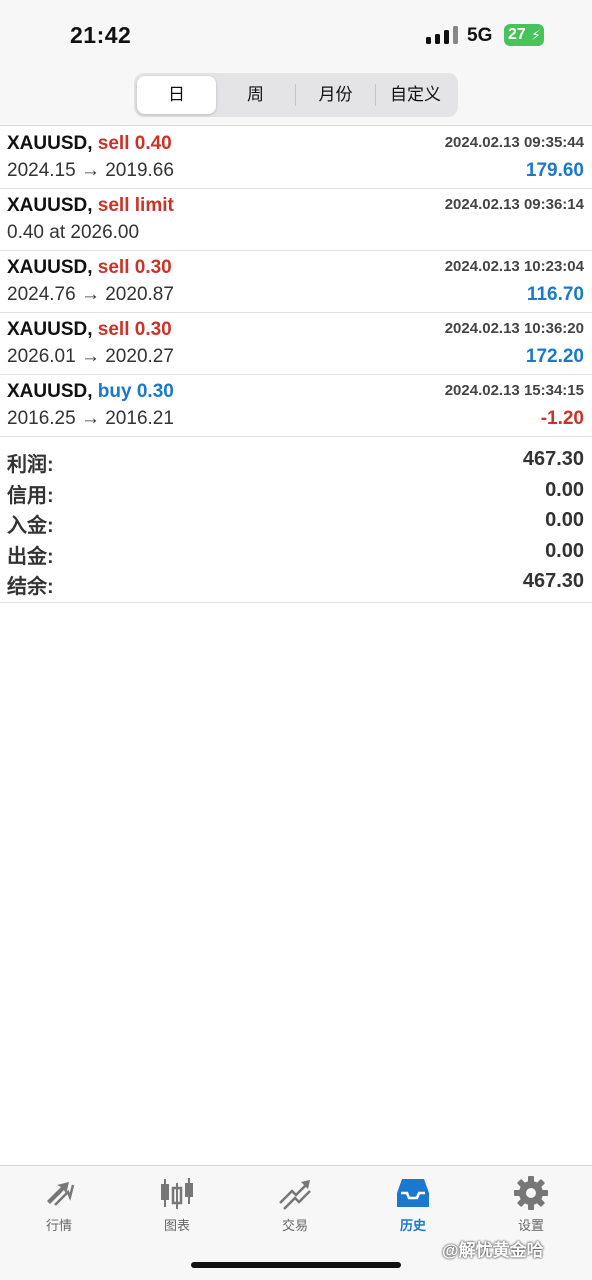 The height and width of the screenshot is (1280, 592). What do you see at coordinates (296, 1265) in the screenshot?
I see `home-indicator` at bounding box center [296, 1265].